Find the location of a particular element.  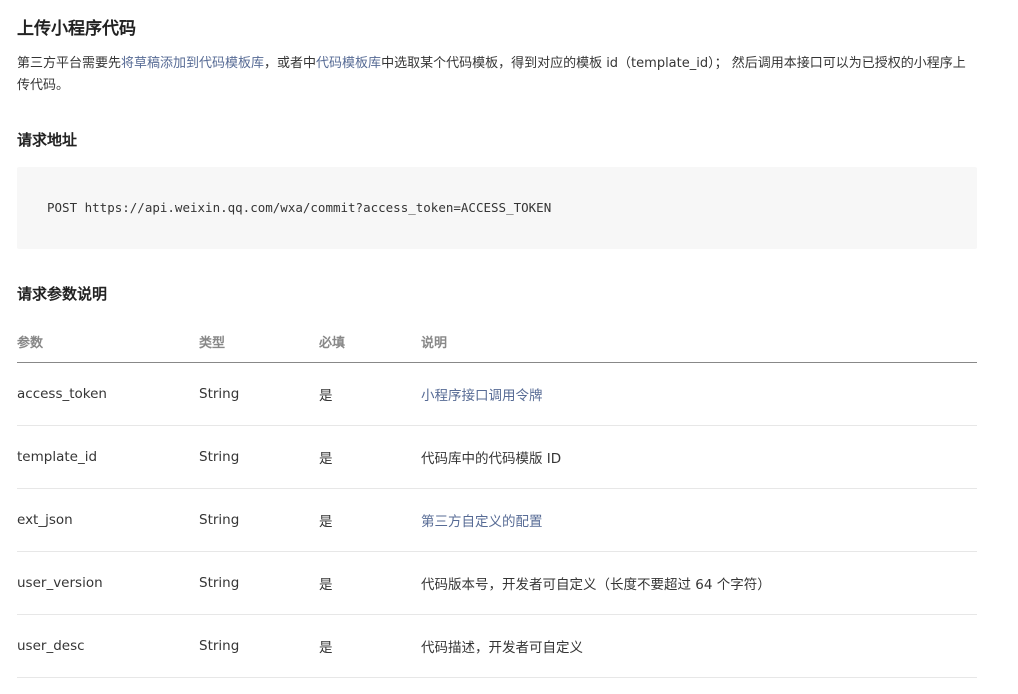

table-row: user_desc String 是 代码描述，开发者可自定义 is located at coordinates (497, 646).